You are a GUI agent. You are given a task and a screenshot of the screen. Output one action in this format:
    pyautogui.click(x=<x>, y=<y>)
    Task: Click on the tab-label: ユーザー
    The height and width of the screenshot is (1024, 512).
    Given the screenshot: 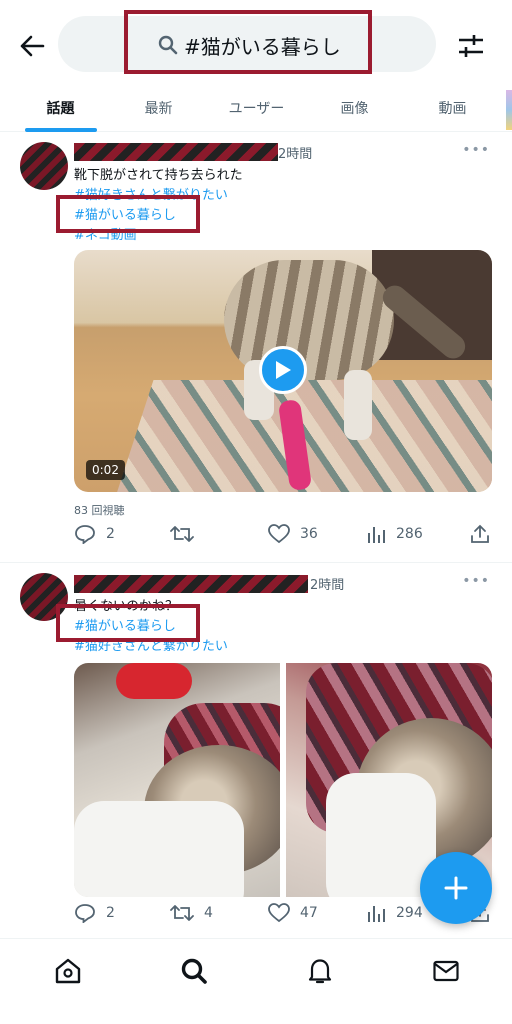 What is the action you would take?
    pyautogui.click(x=256, y=109)
    